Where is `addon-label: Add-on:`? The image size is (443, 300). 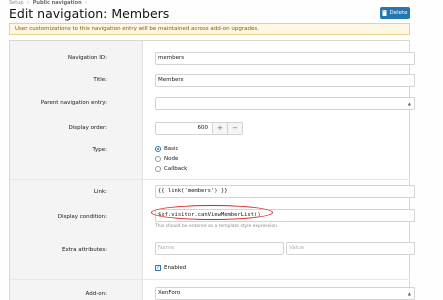 addon-label: Add-on: is located at coordinates (96, 294).